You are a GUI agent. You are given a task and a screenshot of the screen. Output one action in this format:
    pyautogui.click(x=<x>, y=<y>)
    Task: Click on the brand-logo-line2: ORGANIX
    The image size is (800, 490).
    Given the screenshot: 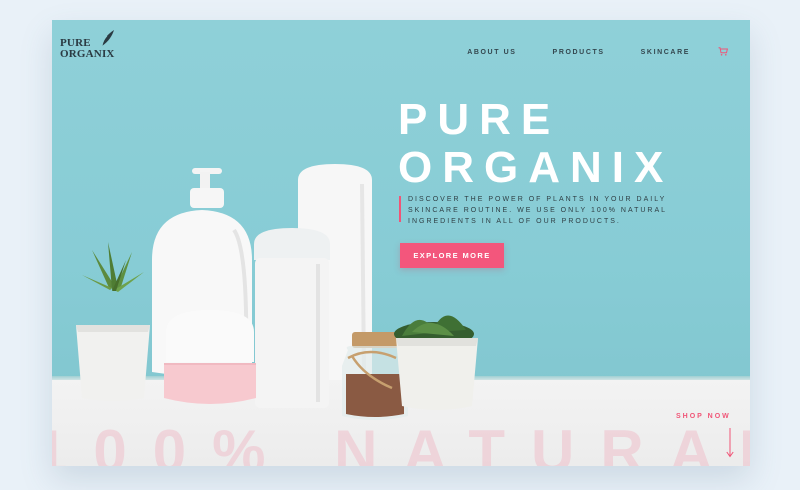 What is the action you would take?
    pyautogui.click(x=87, y=54)
    